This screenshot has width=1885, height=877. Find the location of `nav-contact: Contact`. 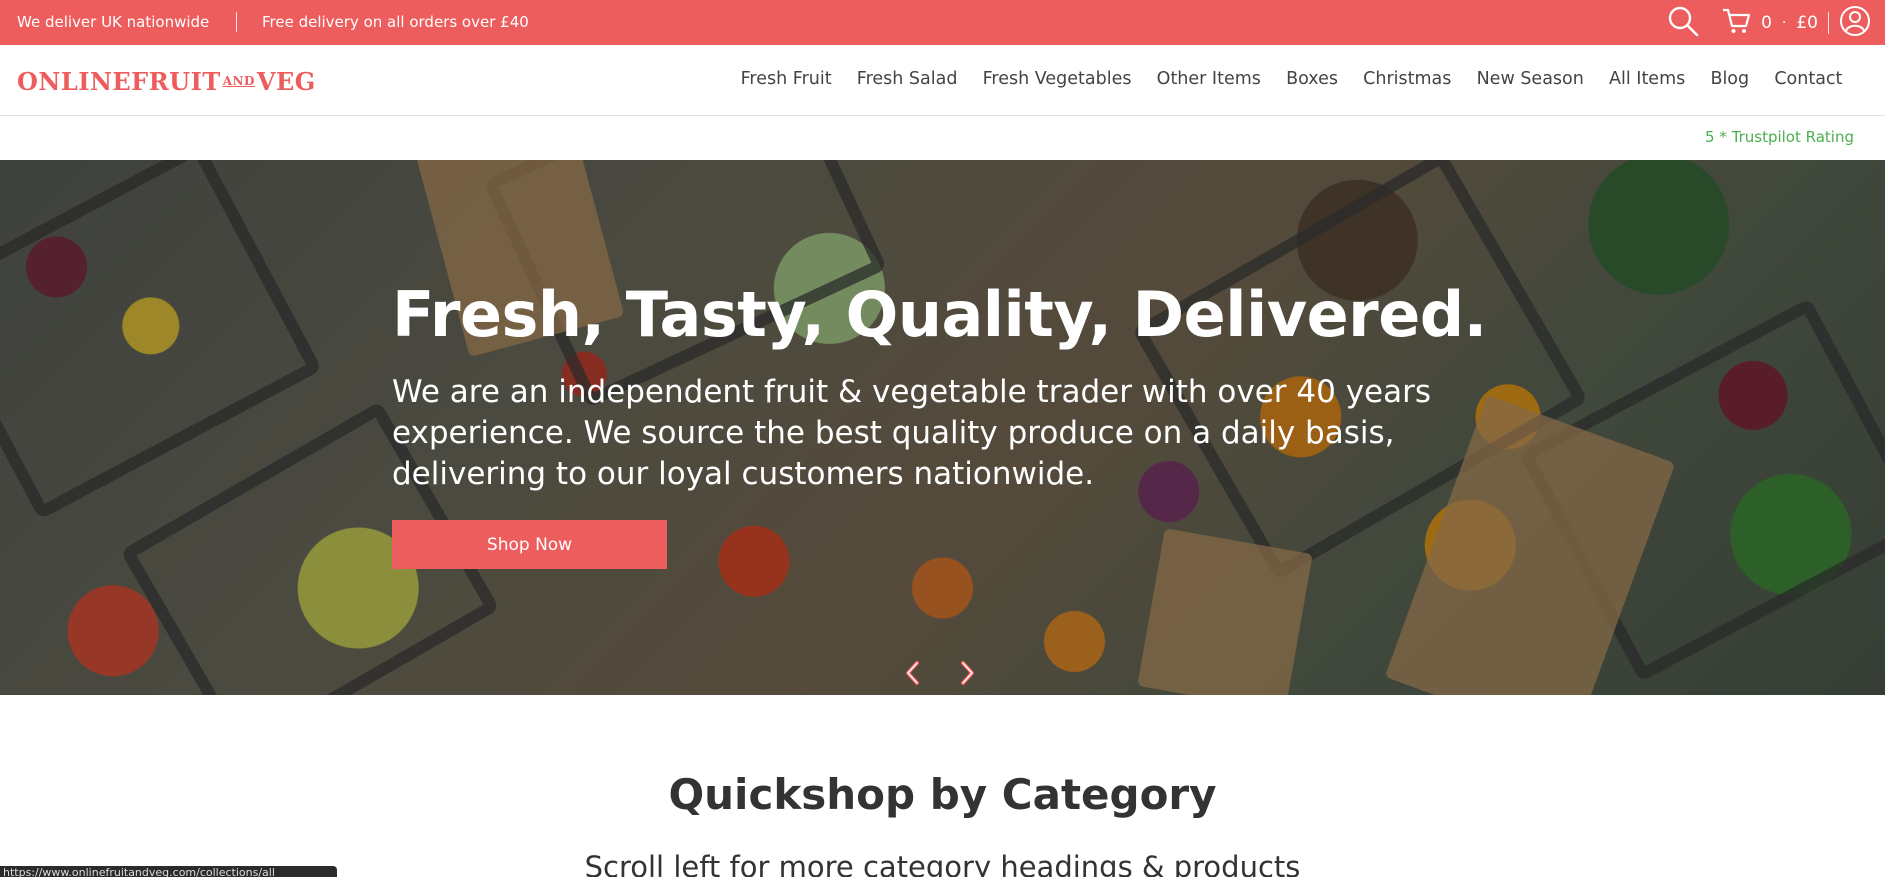

nav-contact: Contact is located at coordinates (1808, 79).